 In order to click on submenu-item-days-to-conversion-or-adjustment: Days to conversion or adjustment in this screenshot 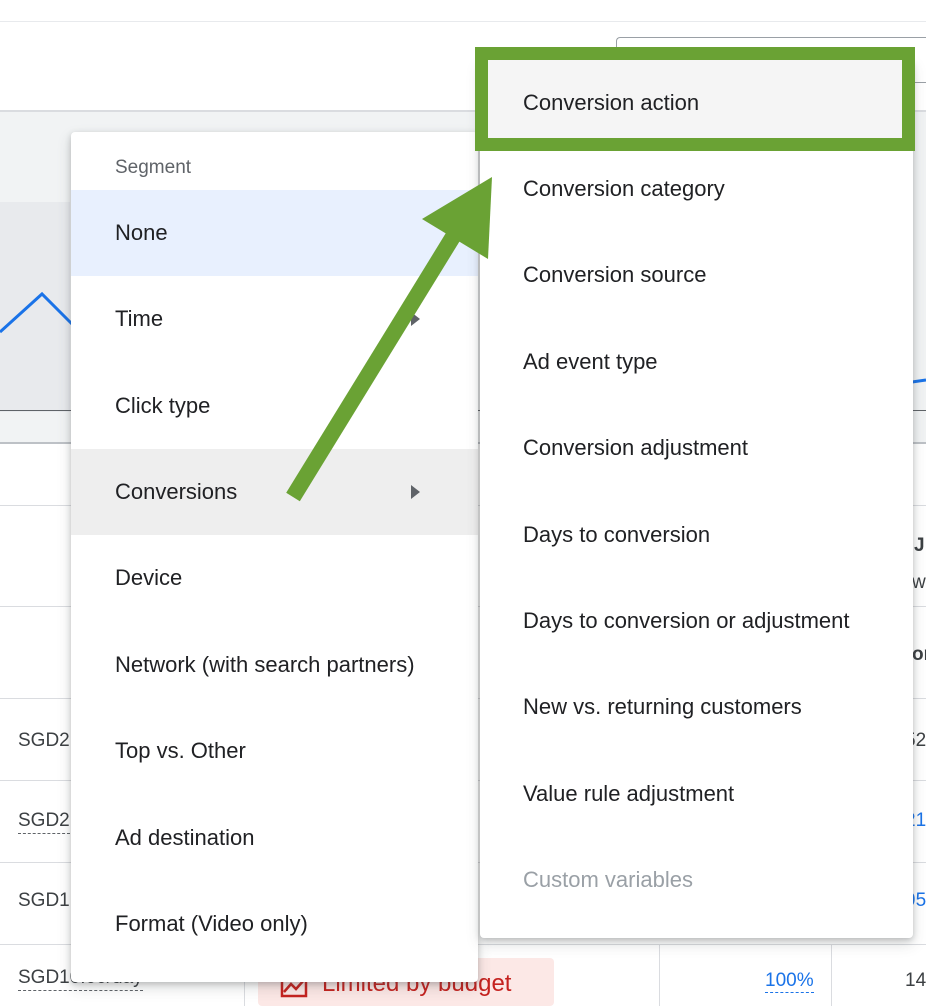, I will do `click(696, 621)`.